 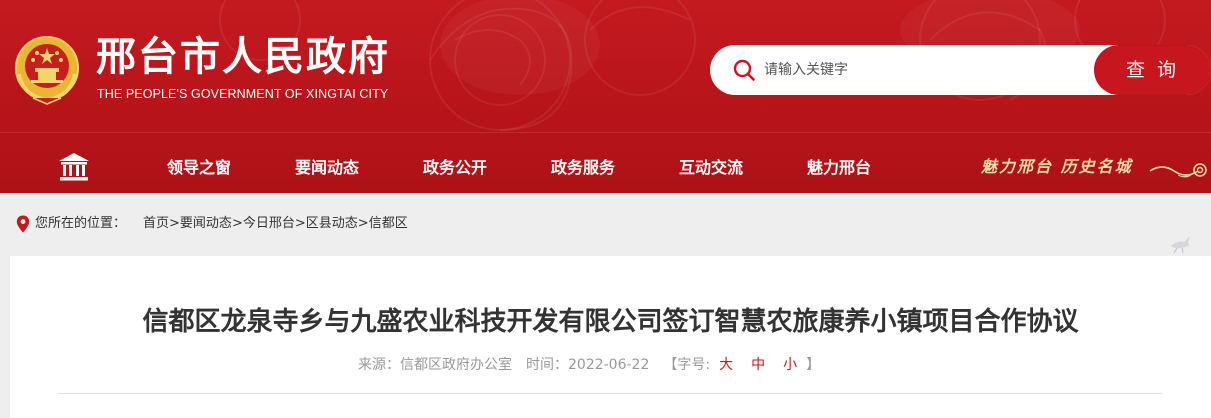 I want to click on font-size-end: 】, so click(x=813, y=365).